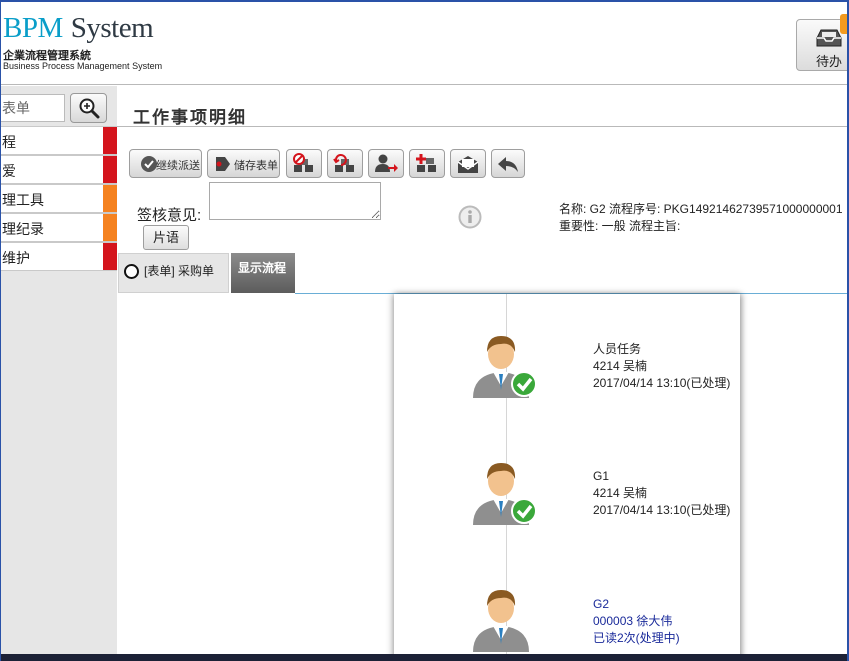 This screenshot has width=849, height=661. What do you see at coordinates (179, 271) in the screenshot?
I see `tab-form-label: [表单] 采购单` at bounding box center [179, 271].